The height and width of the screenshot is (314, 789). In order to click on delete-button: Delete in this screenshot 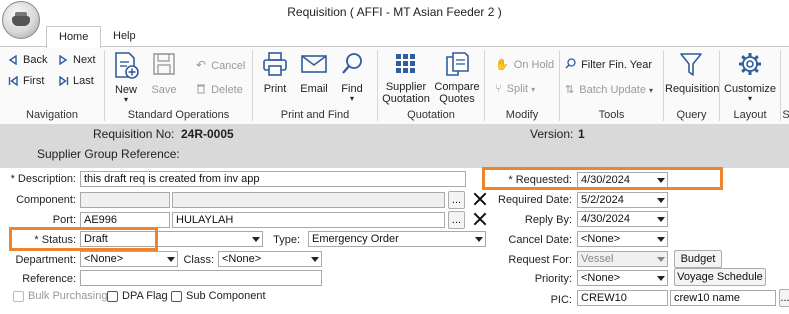, I will do `click(219, 89)`.